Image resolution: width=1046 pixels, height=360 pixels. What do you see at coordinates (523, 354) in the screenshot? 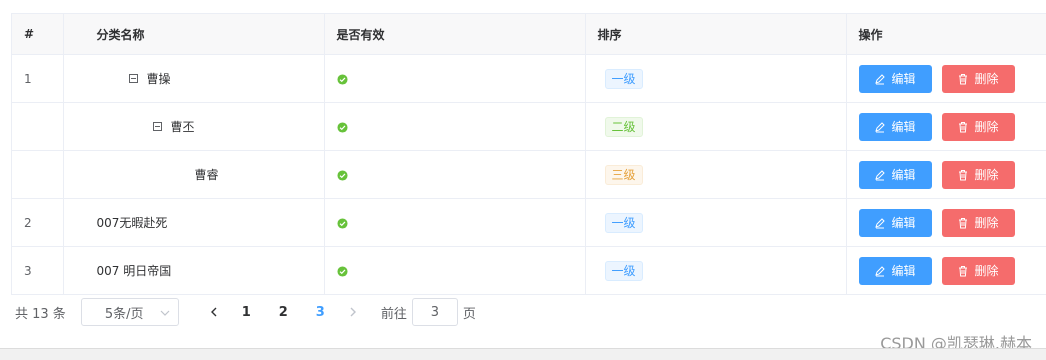
I see `horizontal-scrollbar` at bounding box center [523, 354].